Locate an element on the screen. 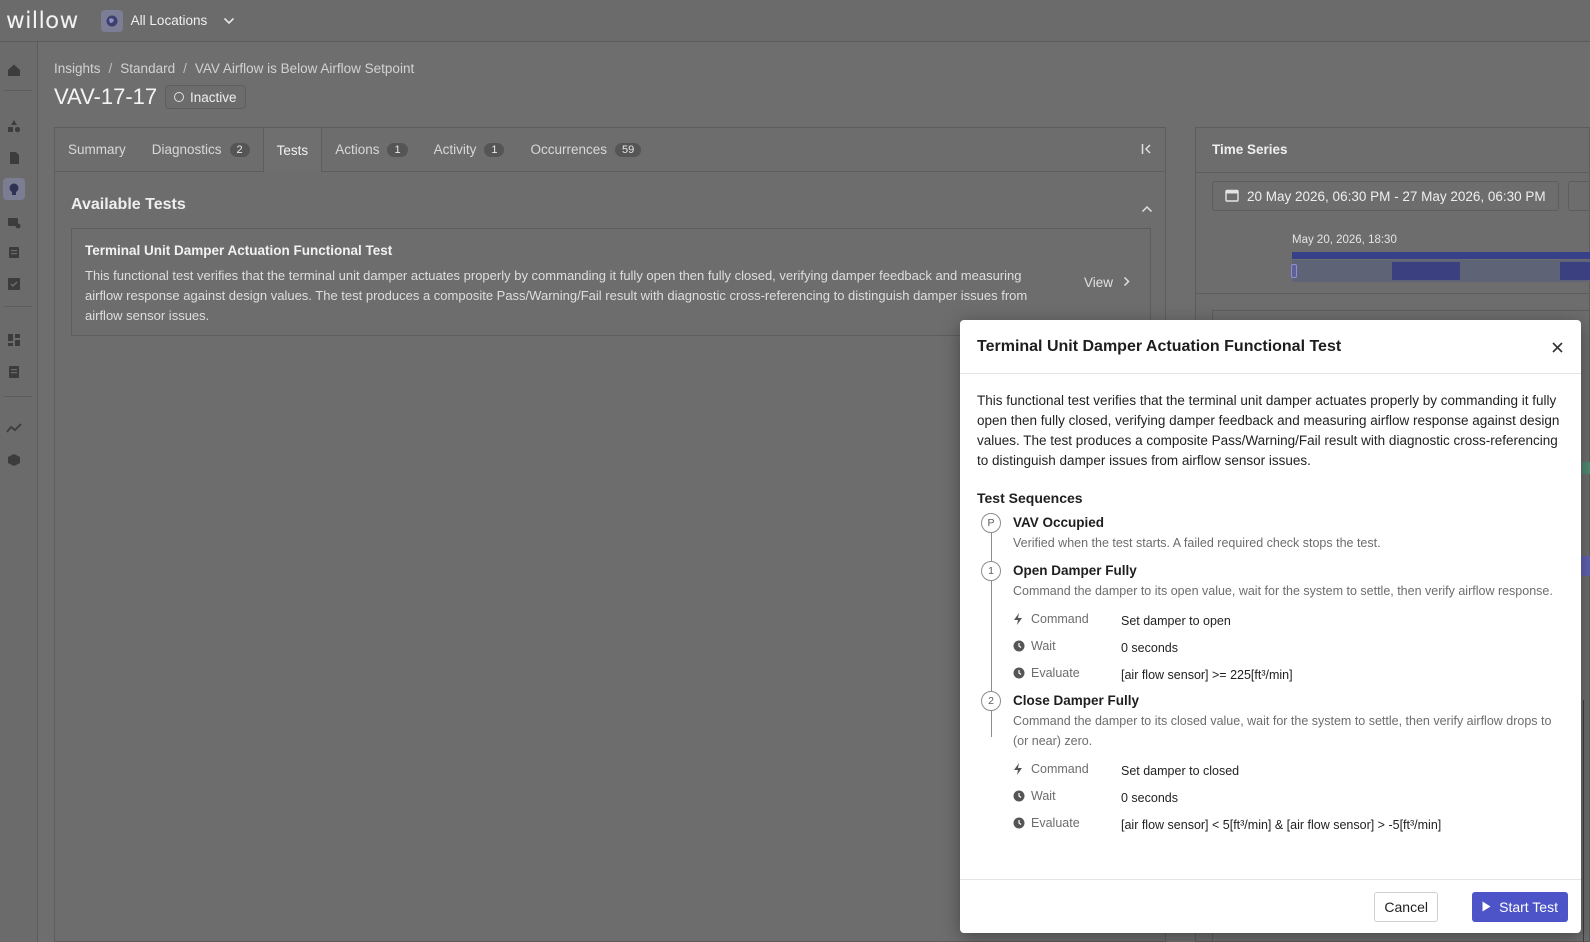  close-icon is located at coordinates (1557, 347).